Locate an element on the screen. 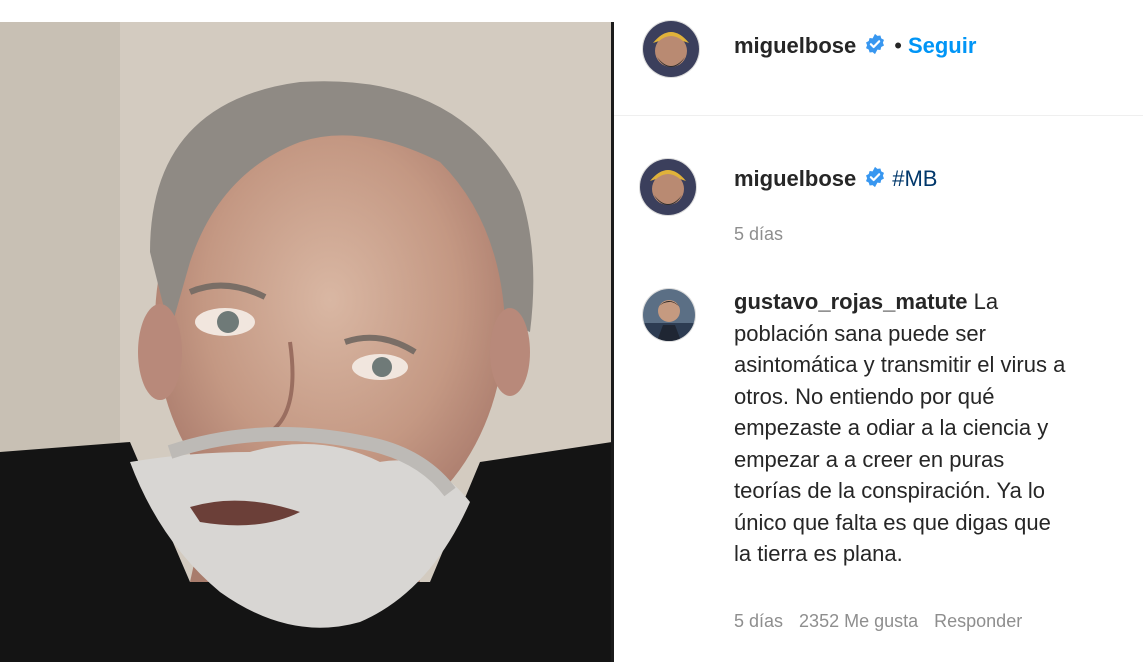  caption-username: miguelbose is located at coordinates (795, 178).